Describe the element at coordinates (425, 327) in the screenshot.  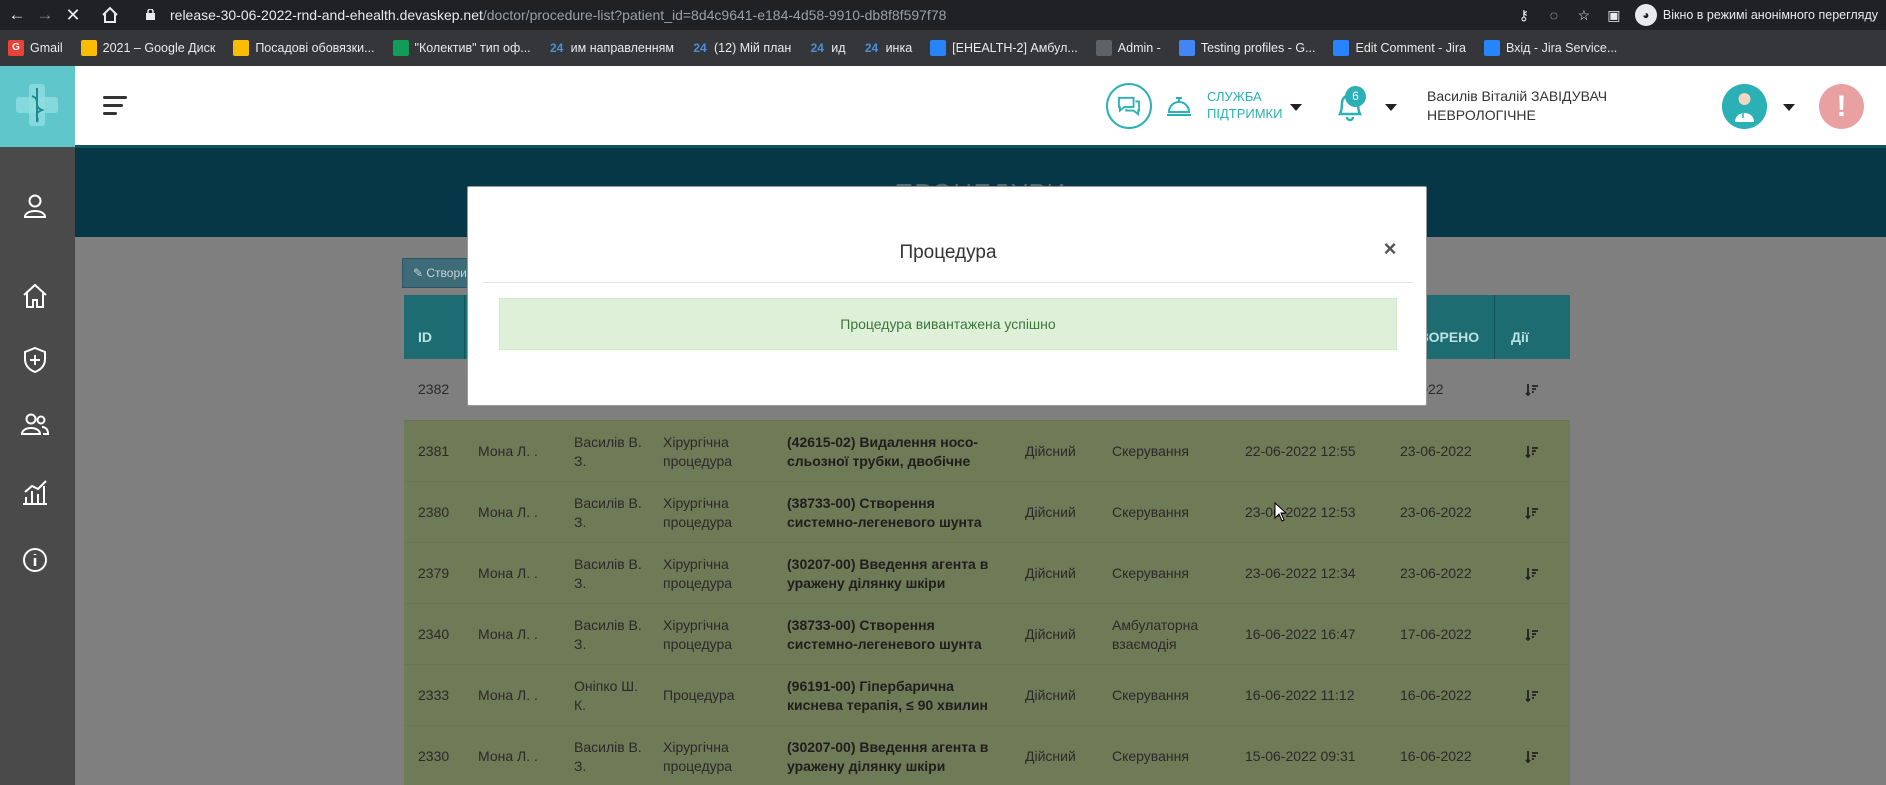
I see `header-id: ID` at that location.